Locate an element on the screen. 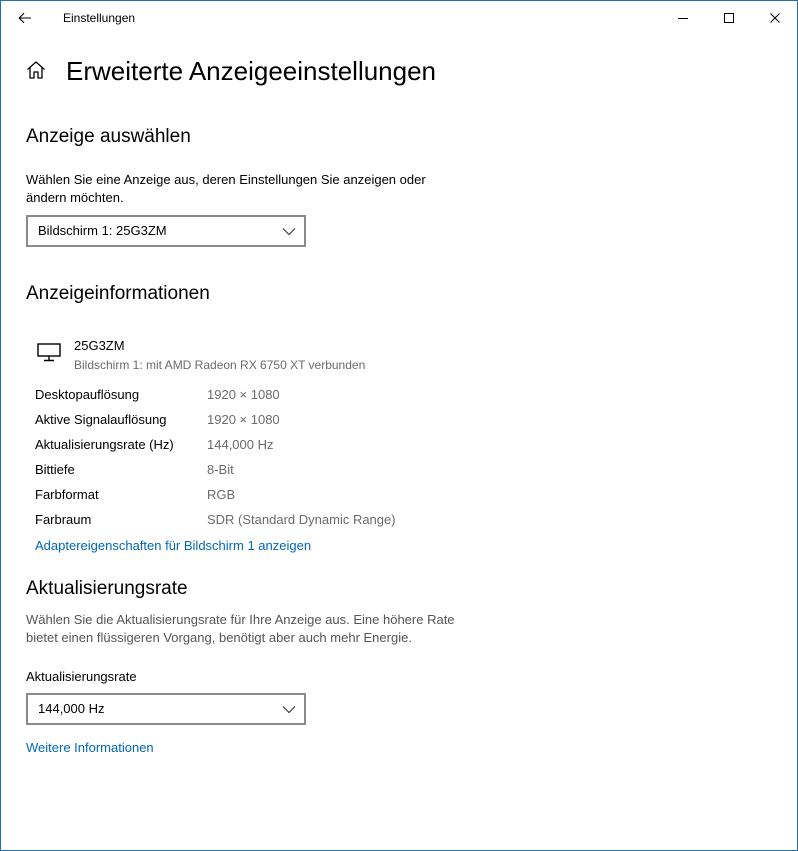  home-icon is located at coordinates (36, 70).